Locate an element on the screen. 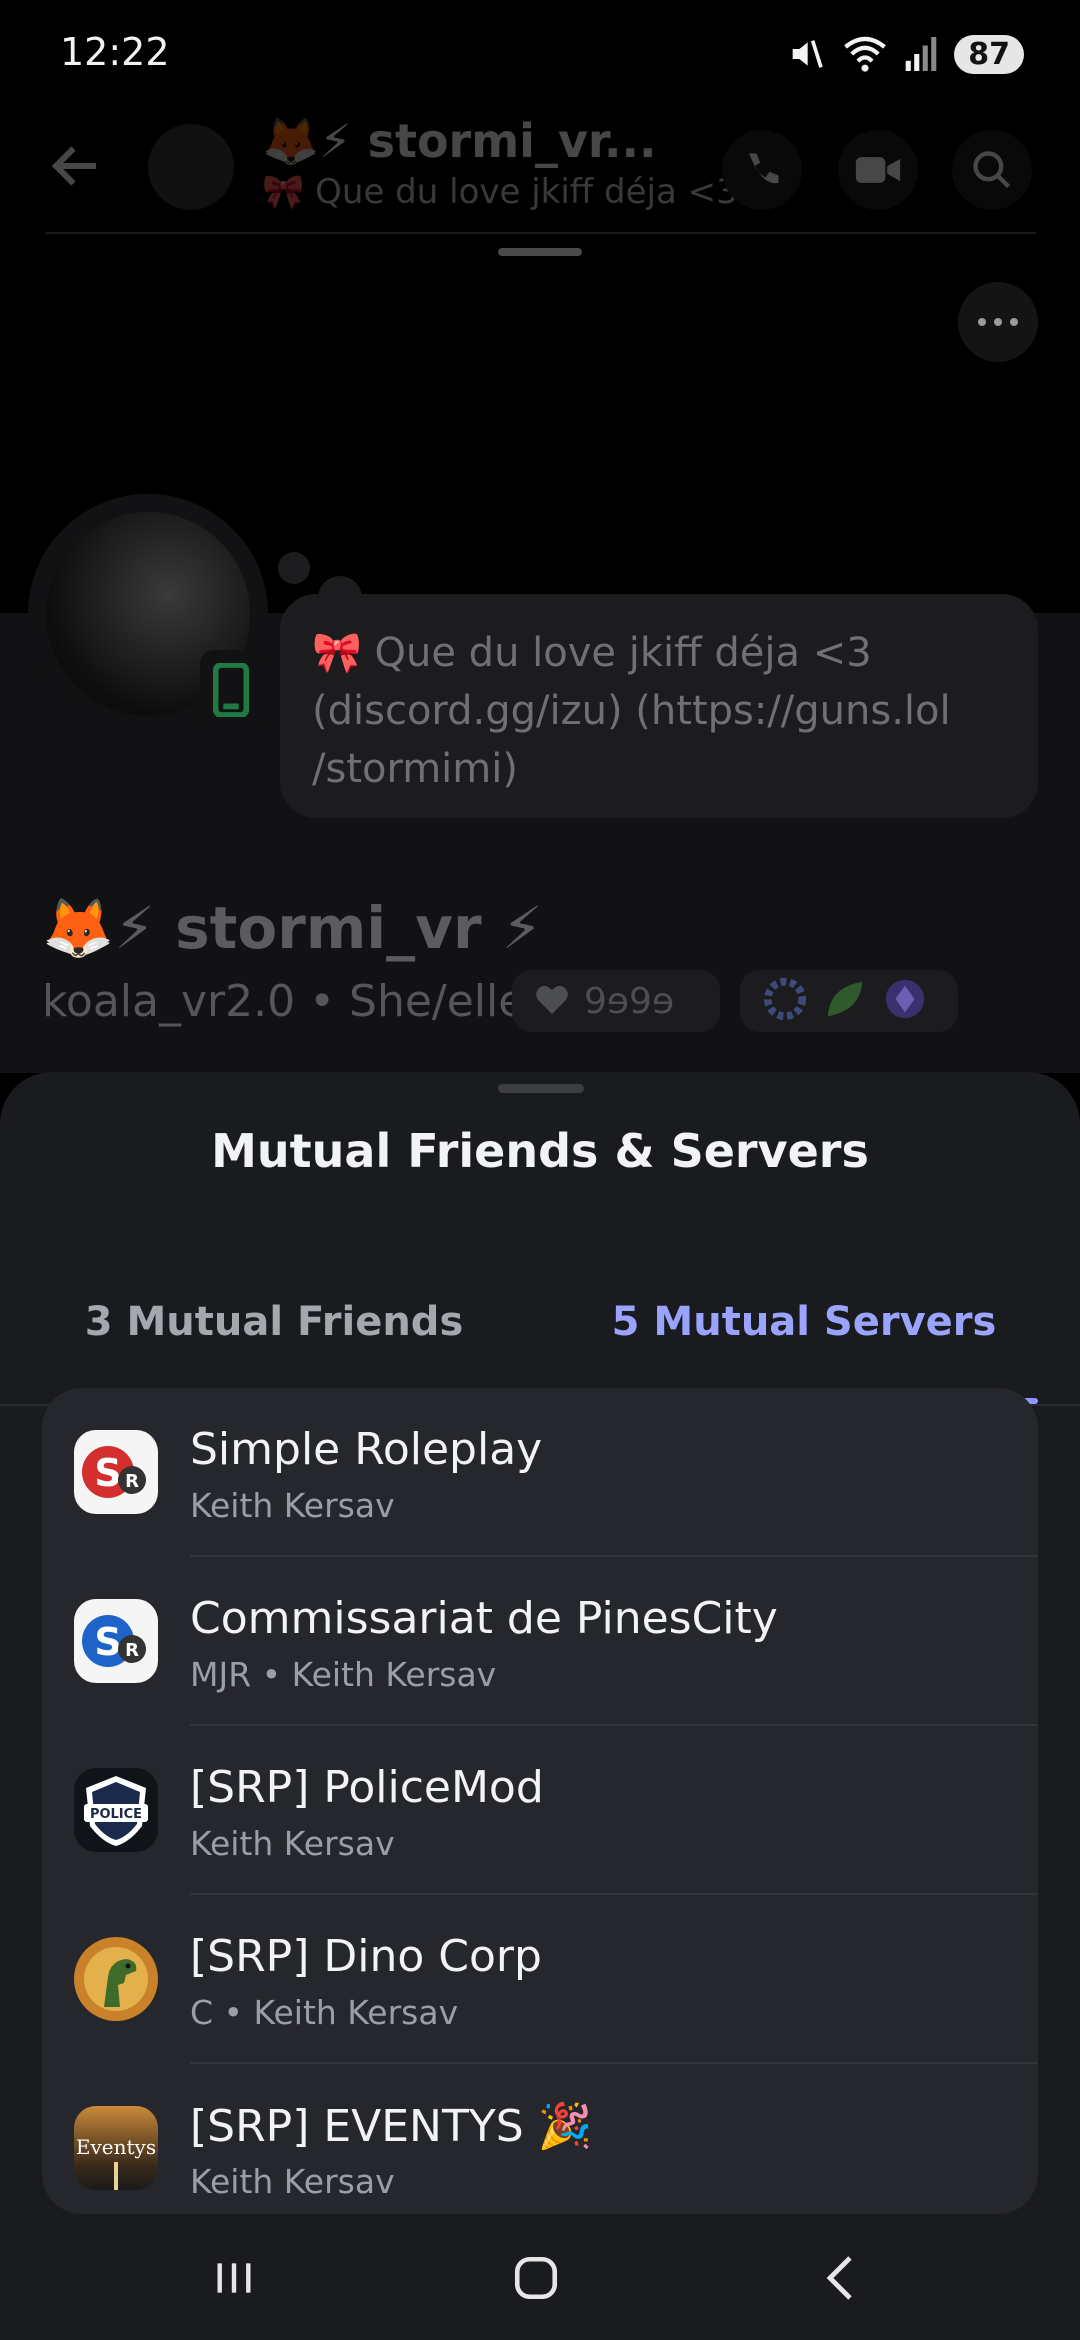 This screenshot has width=1080, height=2340. header-avatar is located at coordinates (191, 167).